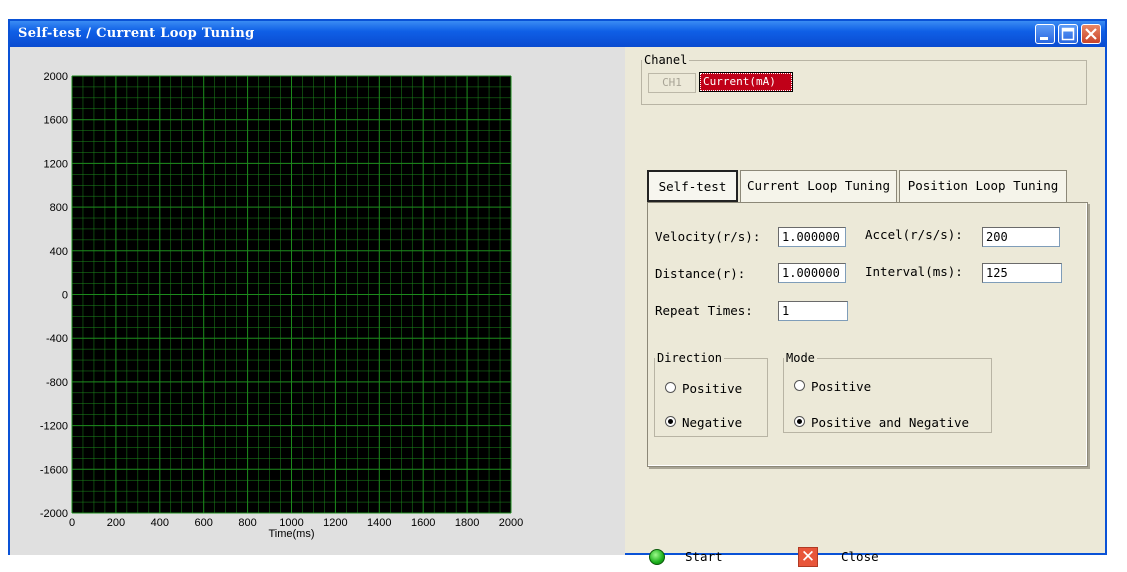  What do you see at coordinates (379, 523) in the screenshot?
I see `x-tick-label: 1400` at bounding box center [379, 523].